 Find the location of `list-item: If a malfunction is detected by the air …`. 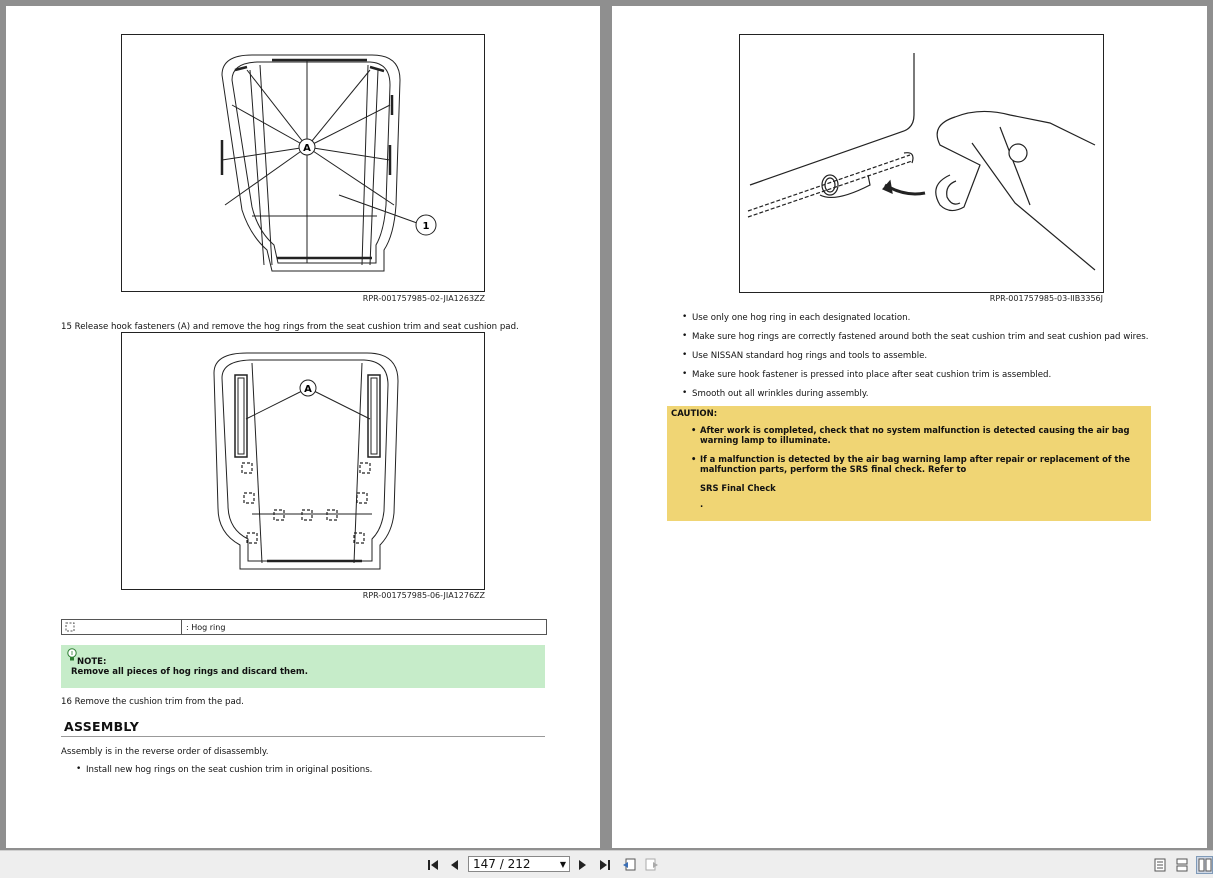

list-item: If a malfunction is detected by the air … is located at coordinates (918, 464).